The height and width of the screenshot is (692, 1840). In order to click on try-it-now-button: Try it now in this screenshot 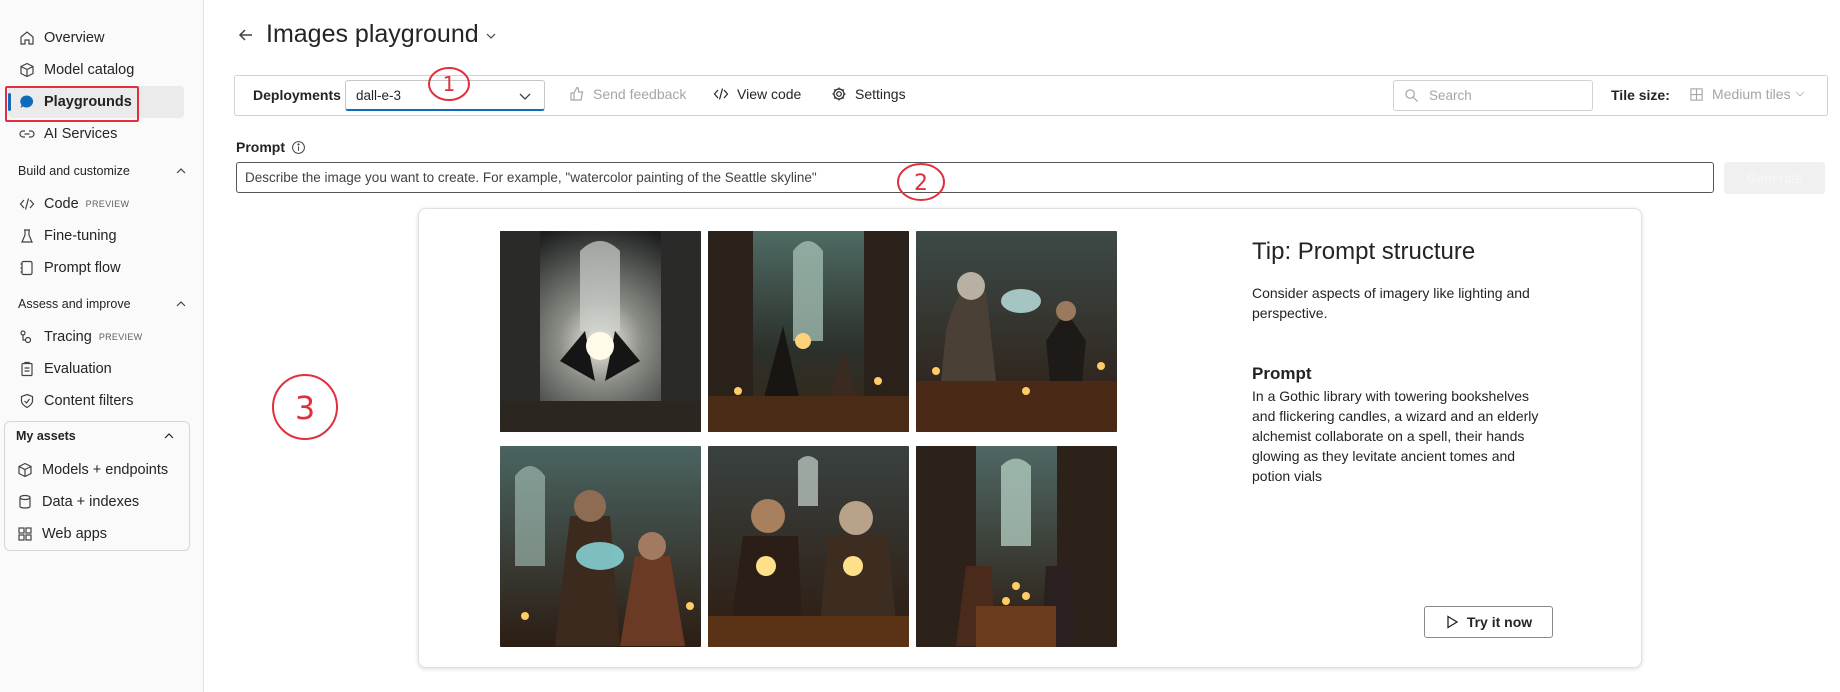, I will do `click(1488, 622)`.